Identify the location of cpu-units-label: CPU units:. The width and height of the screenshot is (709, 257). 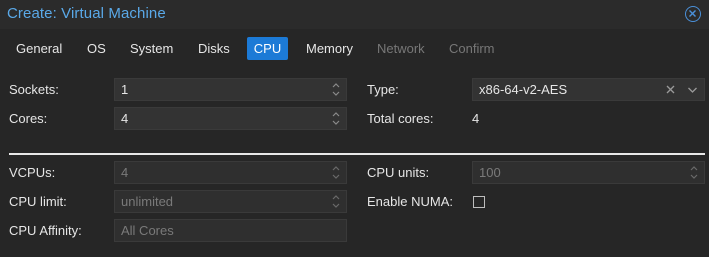
(398, 172).